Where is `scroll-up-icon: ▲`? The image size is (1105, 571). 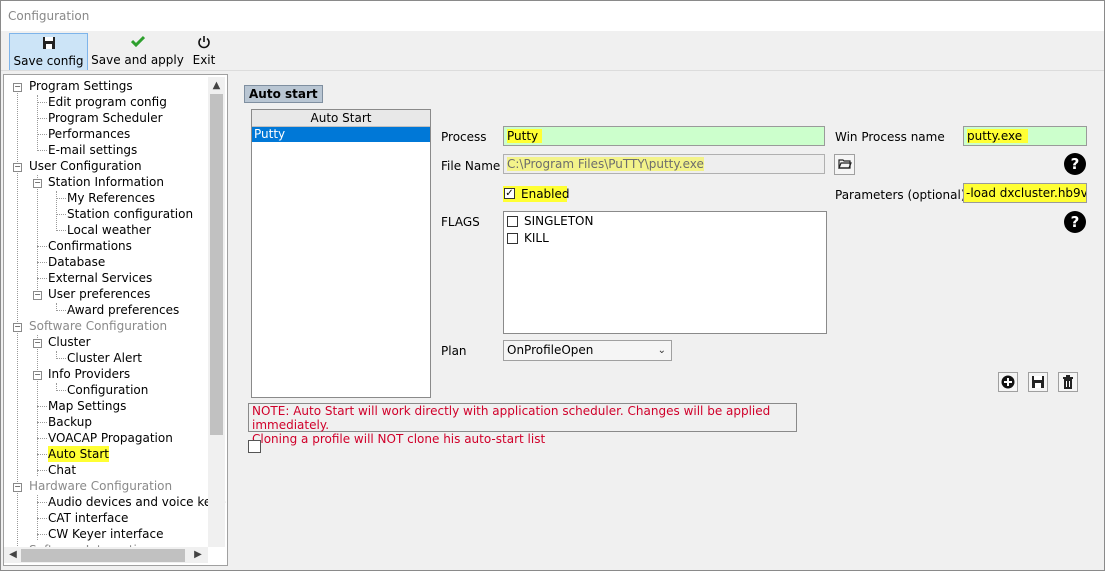
scroll-up-icon: ▲ is located at coordinates (216, 86).